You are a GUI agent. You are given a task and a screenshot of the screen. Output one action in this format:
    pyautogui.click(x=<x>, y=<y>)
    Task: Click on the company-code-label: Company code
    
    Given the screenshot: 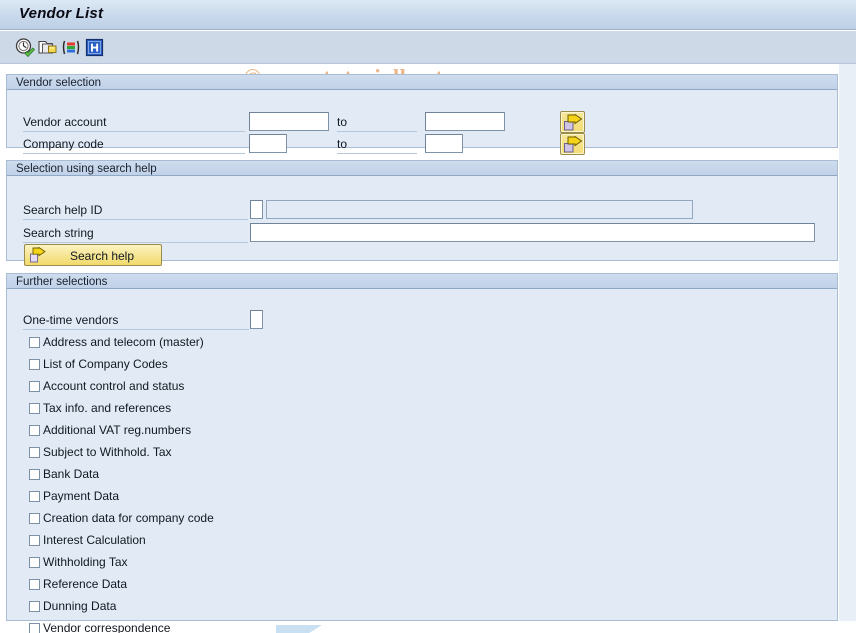 What is the action you would take?
    pyautogui.click(x=134, y=144)
    